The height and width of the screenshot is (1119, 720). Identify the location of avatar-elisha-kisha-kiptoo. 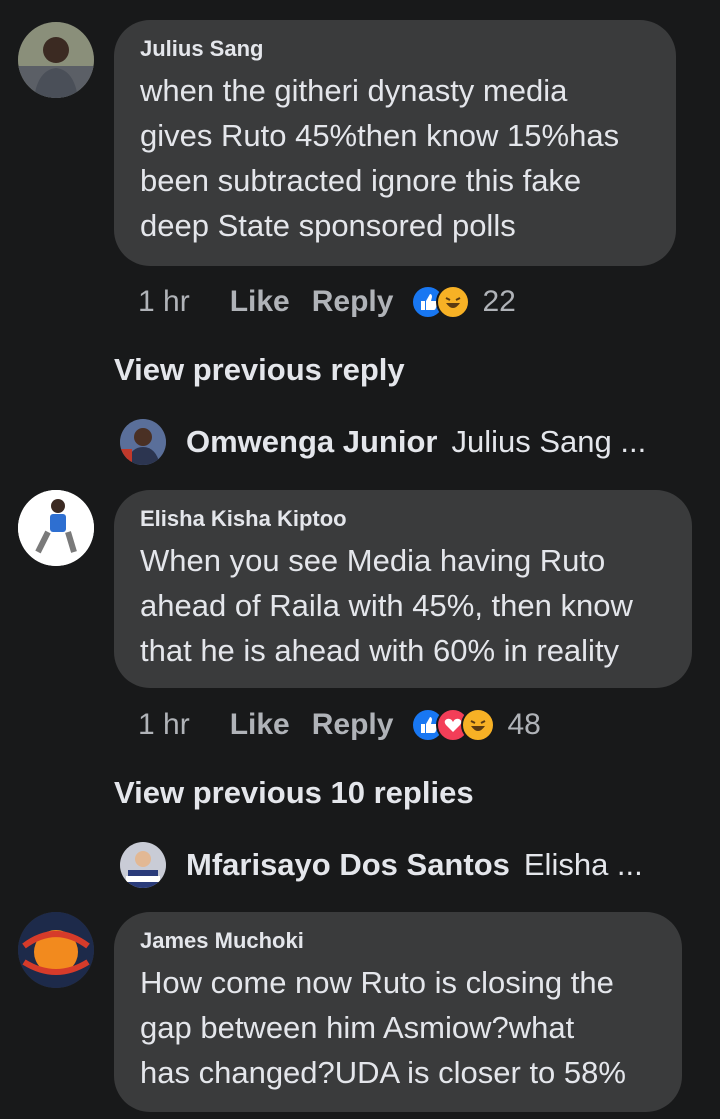
(56, 528).